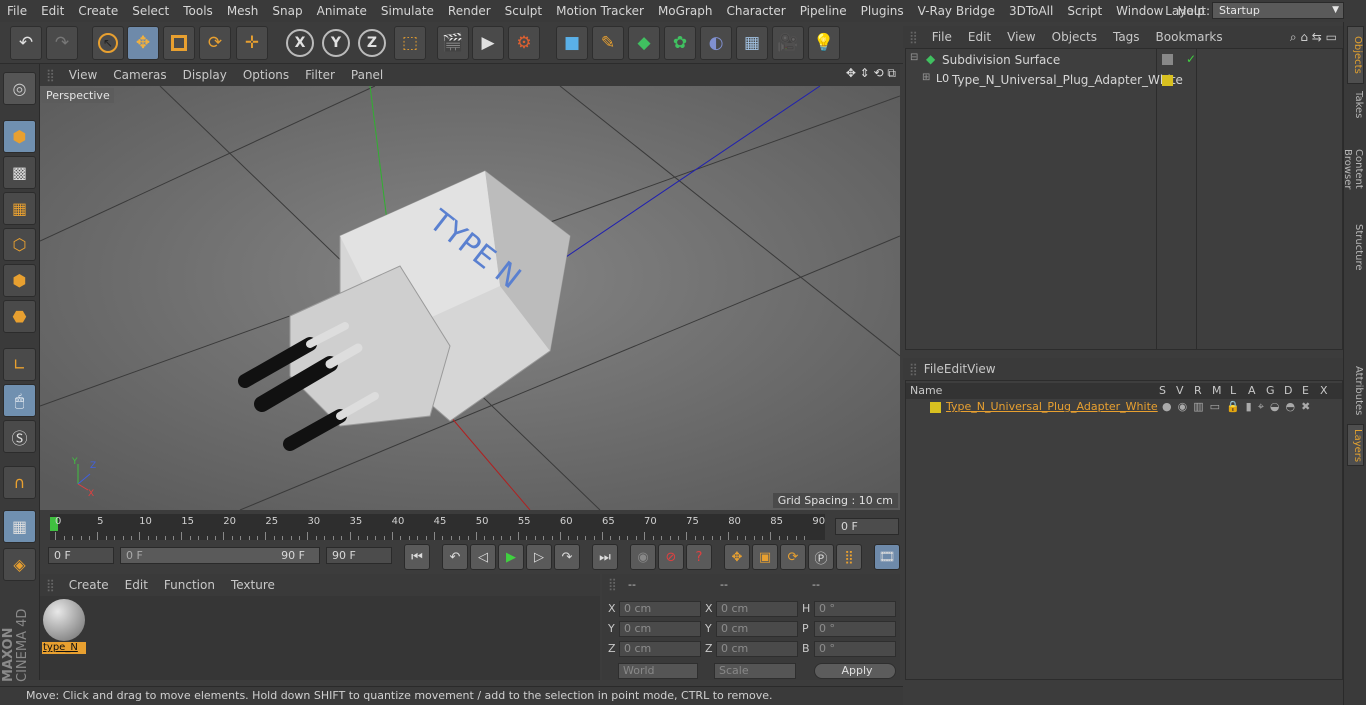 The image size is (1366, 705). What do you see at coordinates (685, 11) in the screenshot?
I see `menu-mograph: MoGraph` at bounding box center [685, 11].